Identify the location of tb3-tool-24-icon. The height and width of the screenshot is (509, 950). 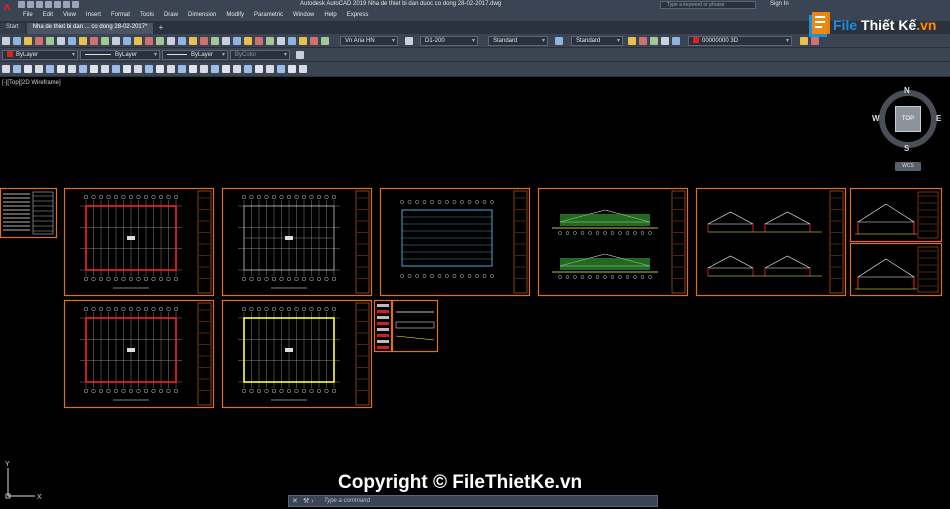
(270, 69).